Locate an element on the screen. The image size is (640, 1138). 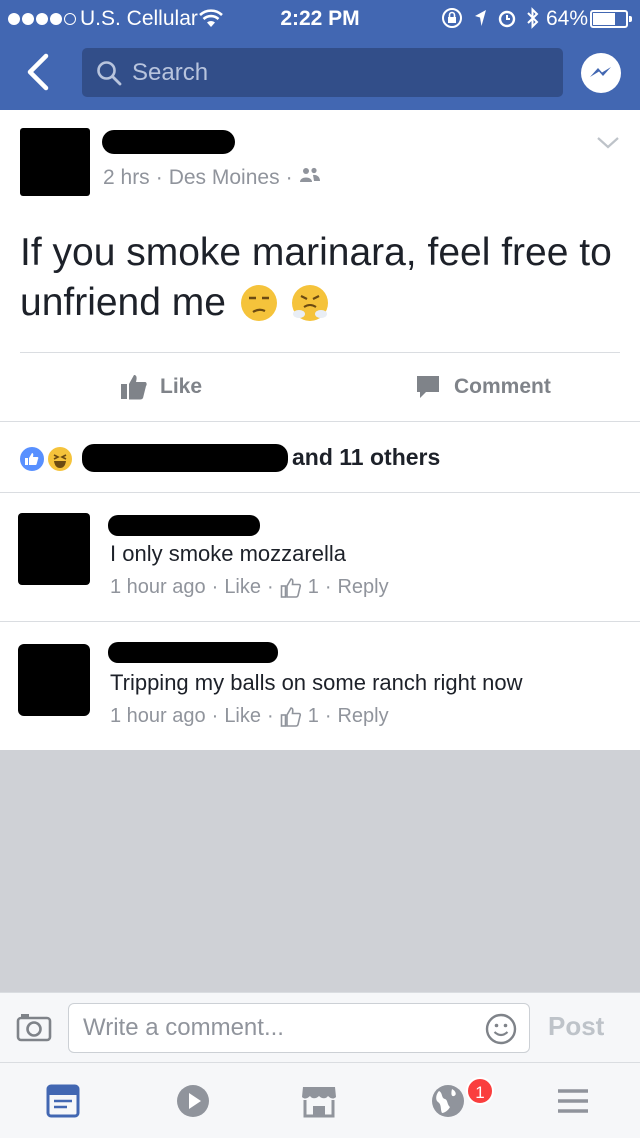
tab-notifications is located at coordinates (450, 1103).